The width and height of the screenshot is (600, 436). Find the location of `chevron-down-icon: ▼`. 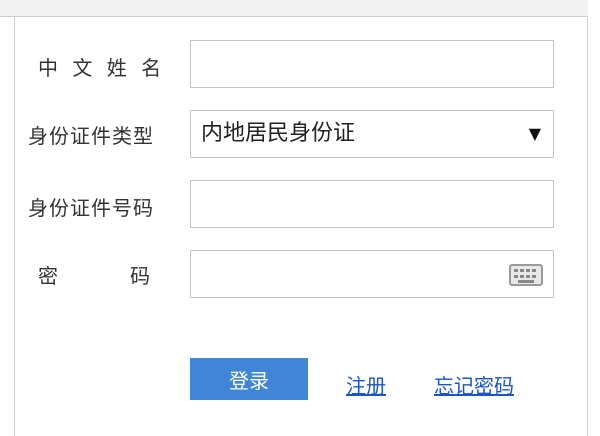

chevron-down-icon: ▼ is located at coordinates (535, 134).